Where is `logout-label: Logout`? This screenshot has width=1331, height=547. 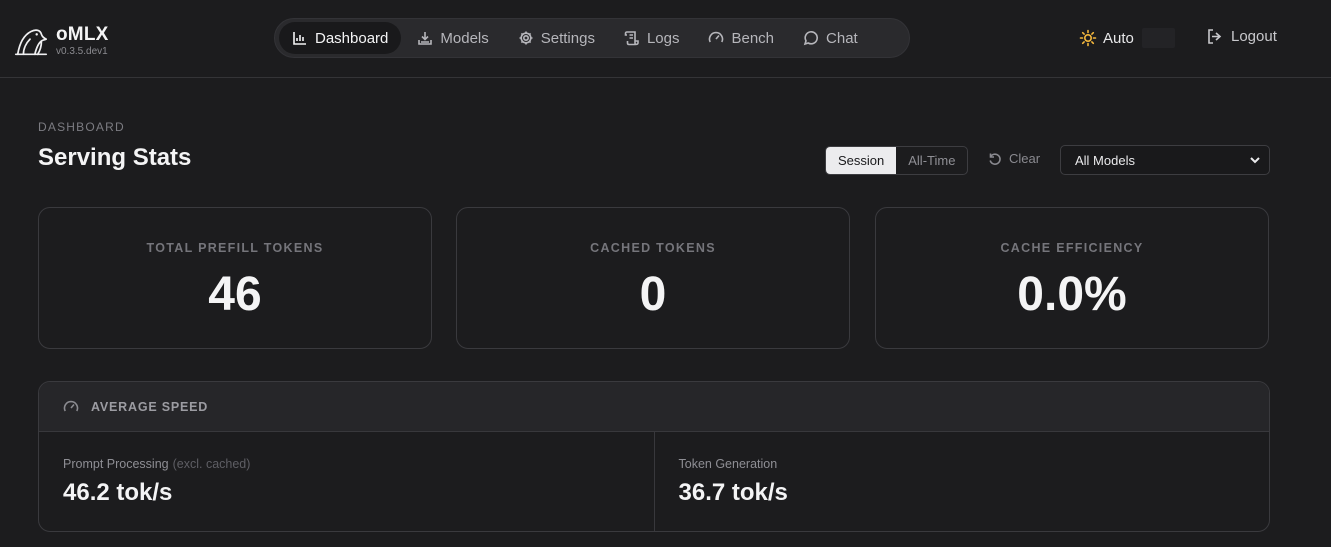 logout-label: Logout is located at coordinates (1254, 36).